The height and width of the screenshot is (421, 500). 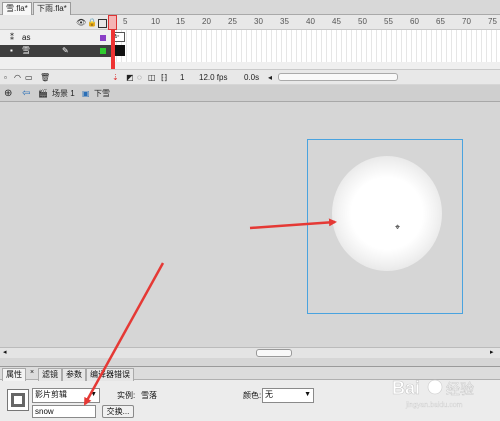 I want to click on tab-filters: 滤镜, so click(x=50, y=374).